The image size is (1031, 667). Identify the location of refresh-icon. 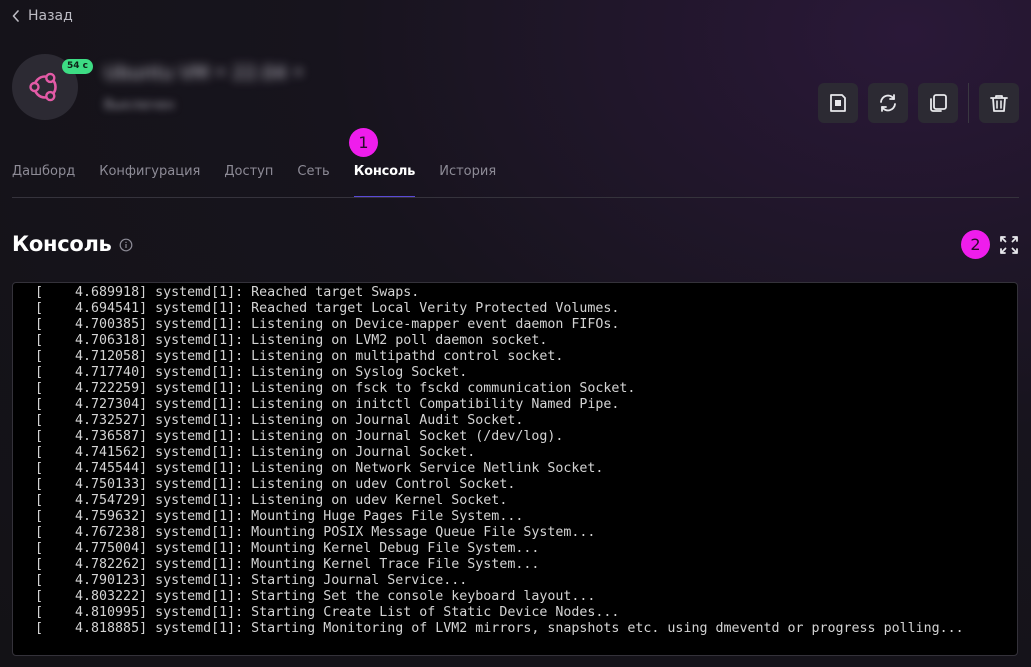
(888, 103).